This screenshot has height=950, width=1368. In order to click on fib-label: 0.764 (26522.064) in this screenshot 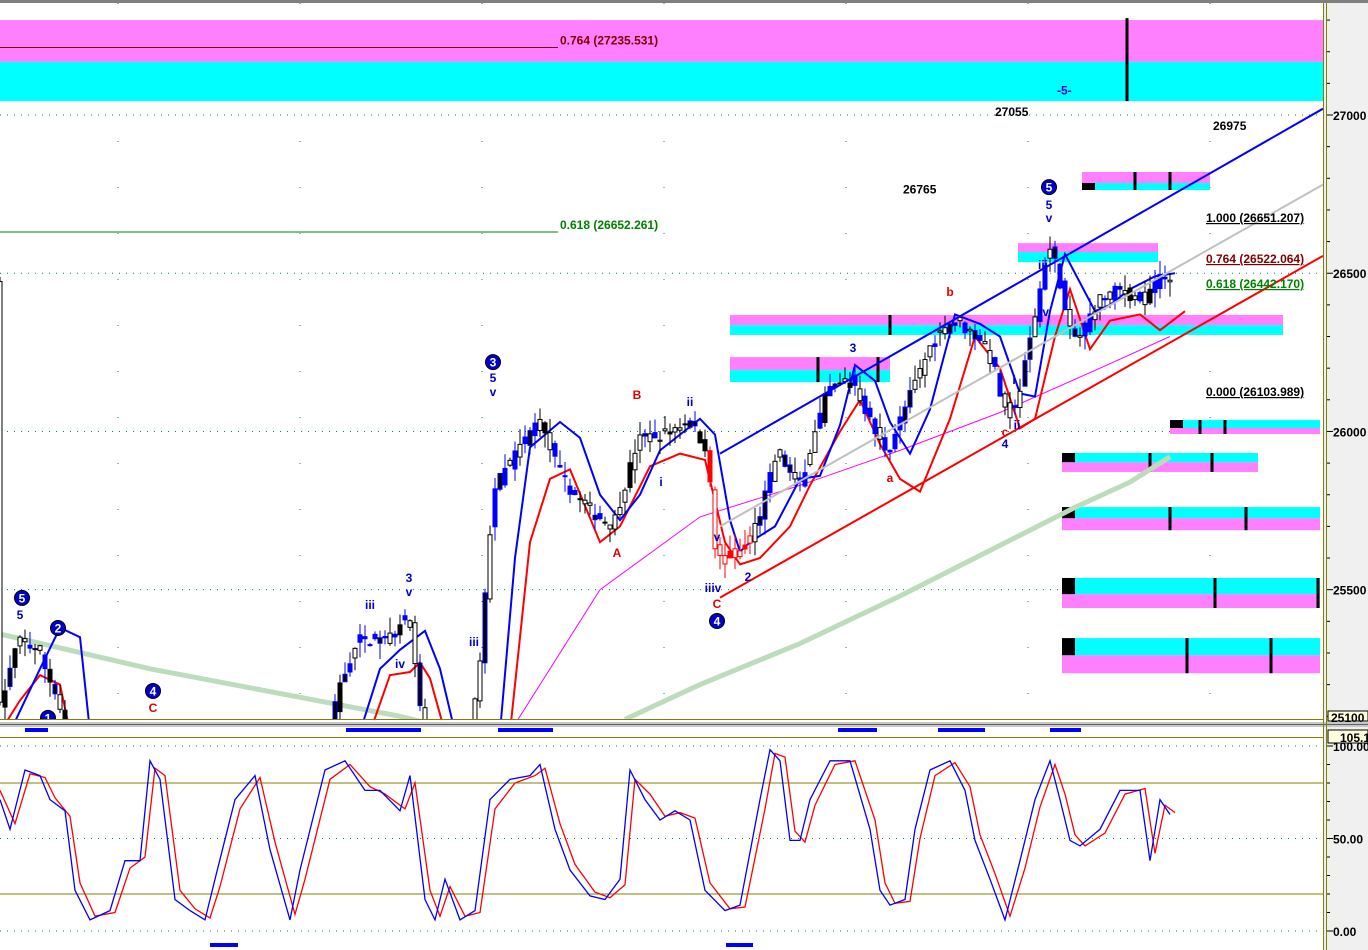, I will do `click(1255, 259)`.